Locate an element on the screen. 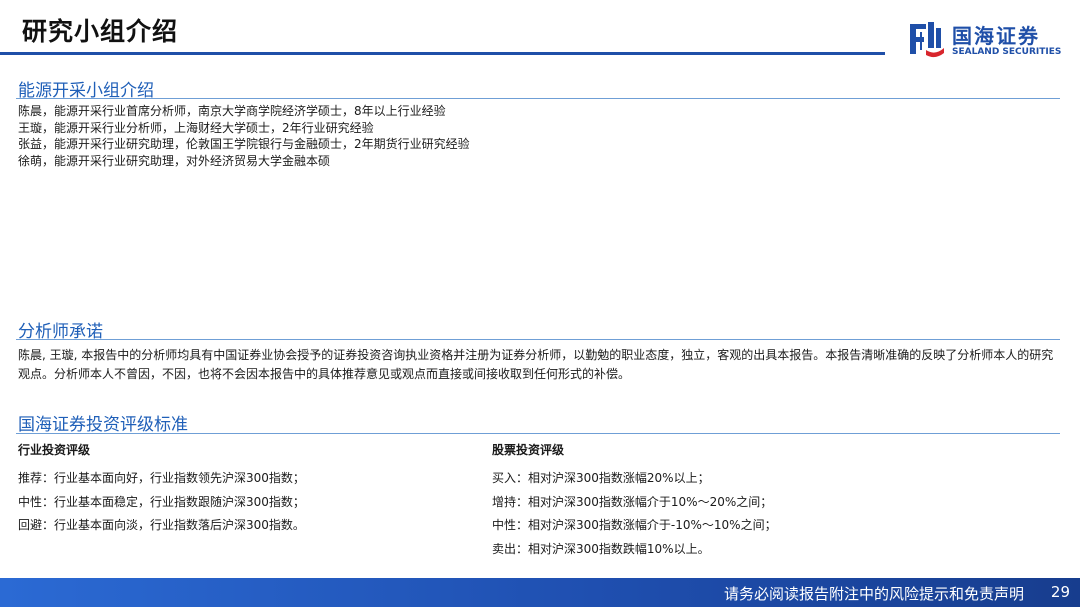 Image resolution: width=1080 pixels, height=607 pixels. team-member: 陈晨，能源开采行业首席分析师，南京大学商学院经济学硕士，8年以上行业经验 is located at coordinates (232, 111).